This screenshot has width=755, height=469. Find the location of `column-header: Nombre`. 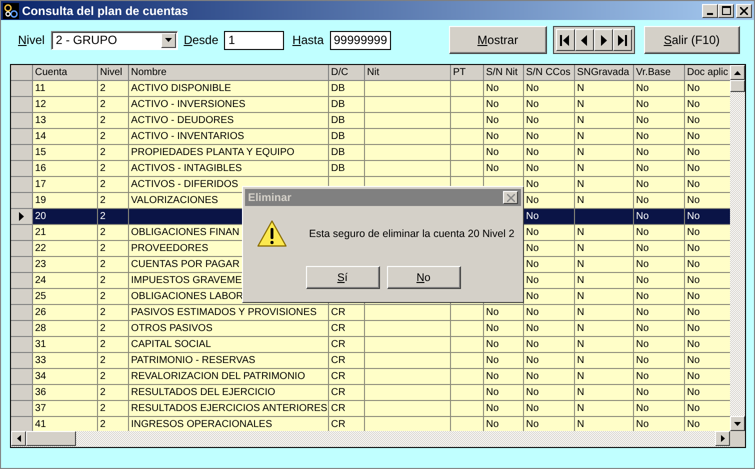

column-header: Nombre is located at coordinates (229, 73).